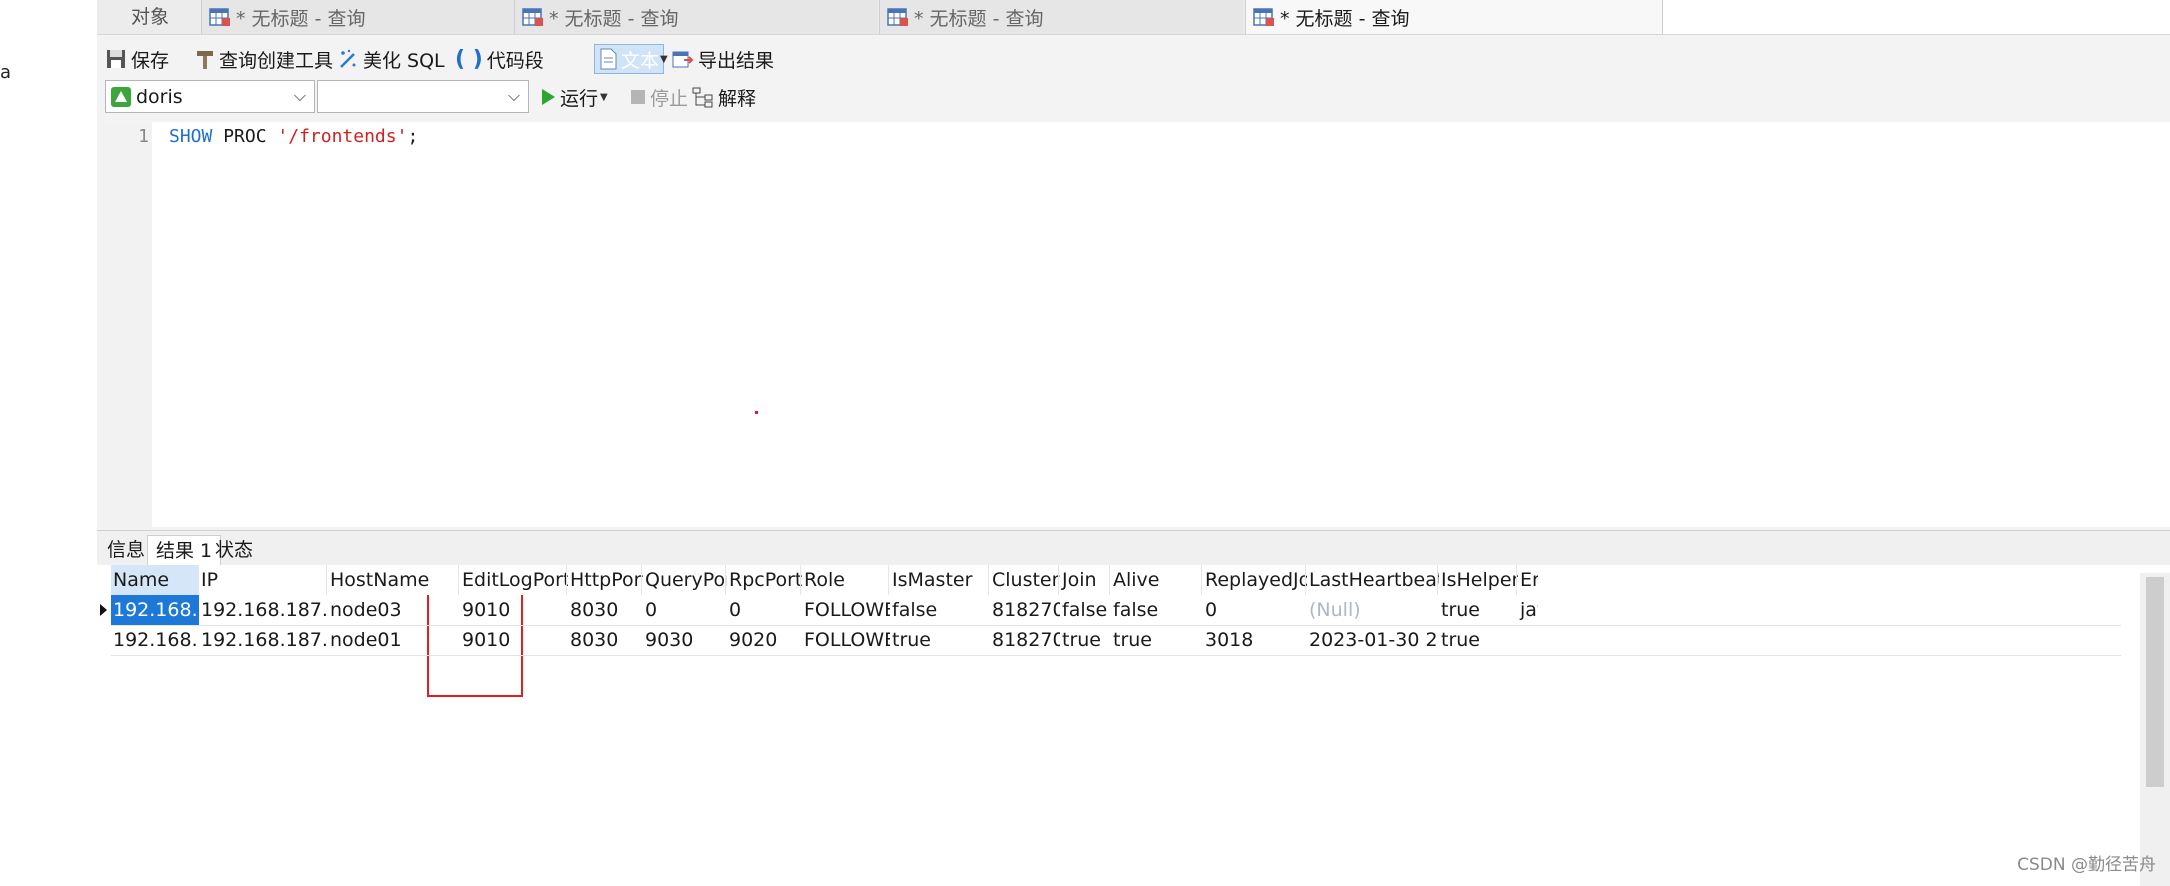 The height and width of the screenshot is (886, 2170). I want to click on column-header: IsMaster, so click(940, 580).